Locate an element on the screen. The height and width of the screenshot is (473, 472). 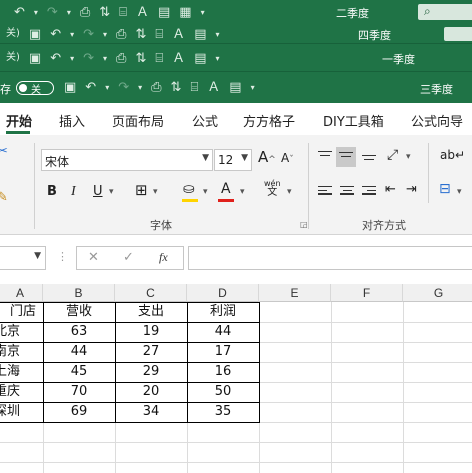
search-box is located at coordinates (458, 34).